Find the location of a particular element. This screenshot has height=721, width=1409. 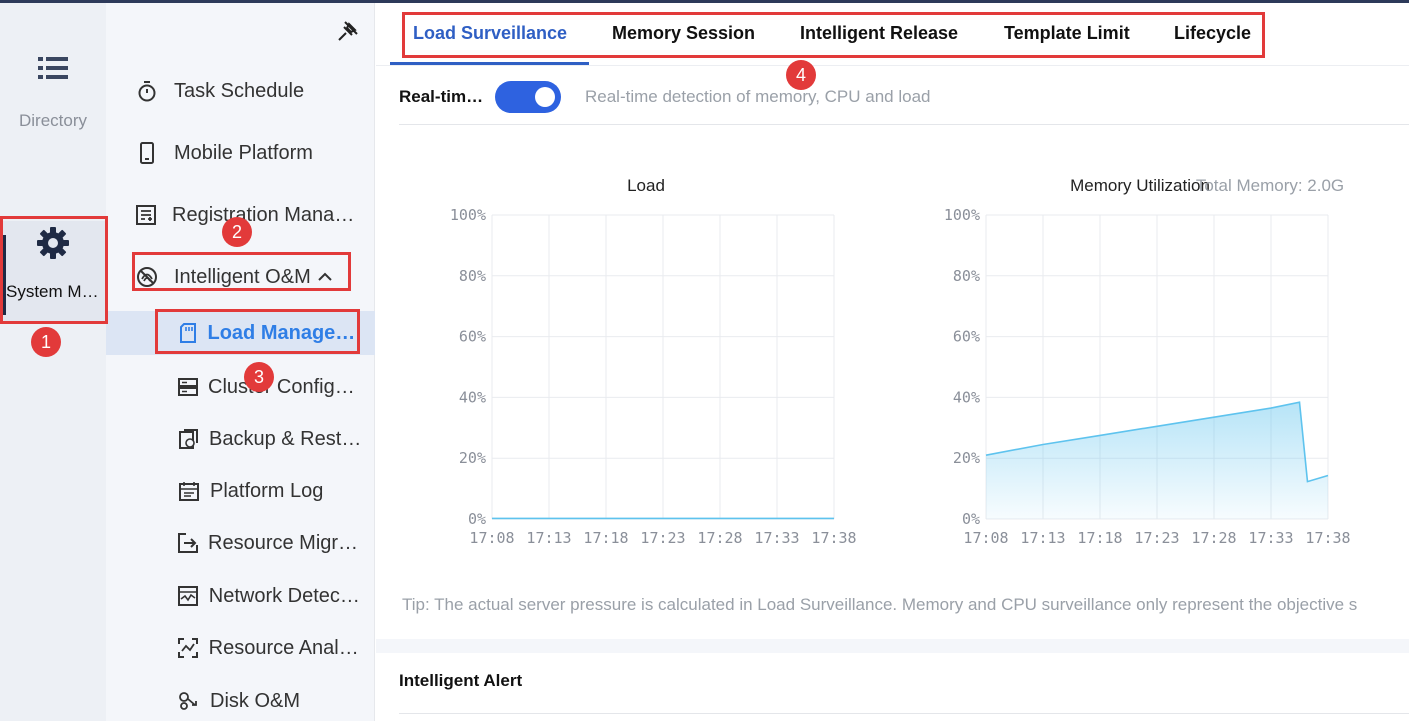

memory-chart-title: Memory Utilization is located at coordinates (1140, 185).